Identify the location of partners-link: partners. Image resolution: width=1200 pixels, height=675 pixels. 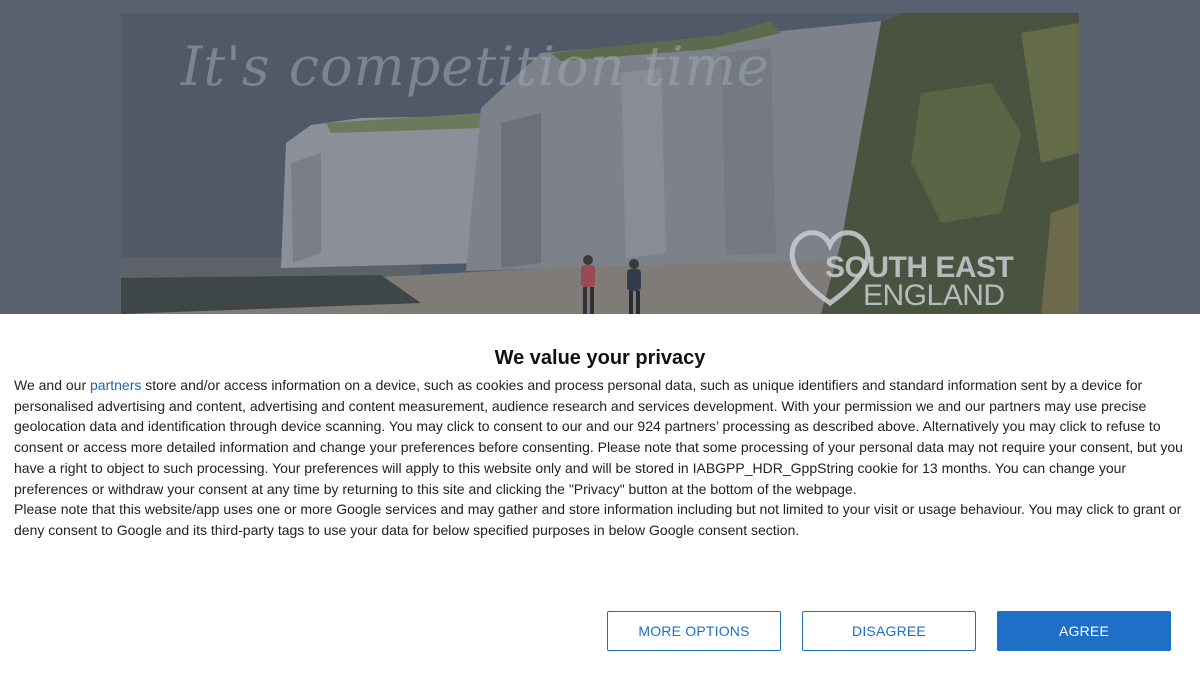
(115, 385).